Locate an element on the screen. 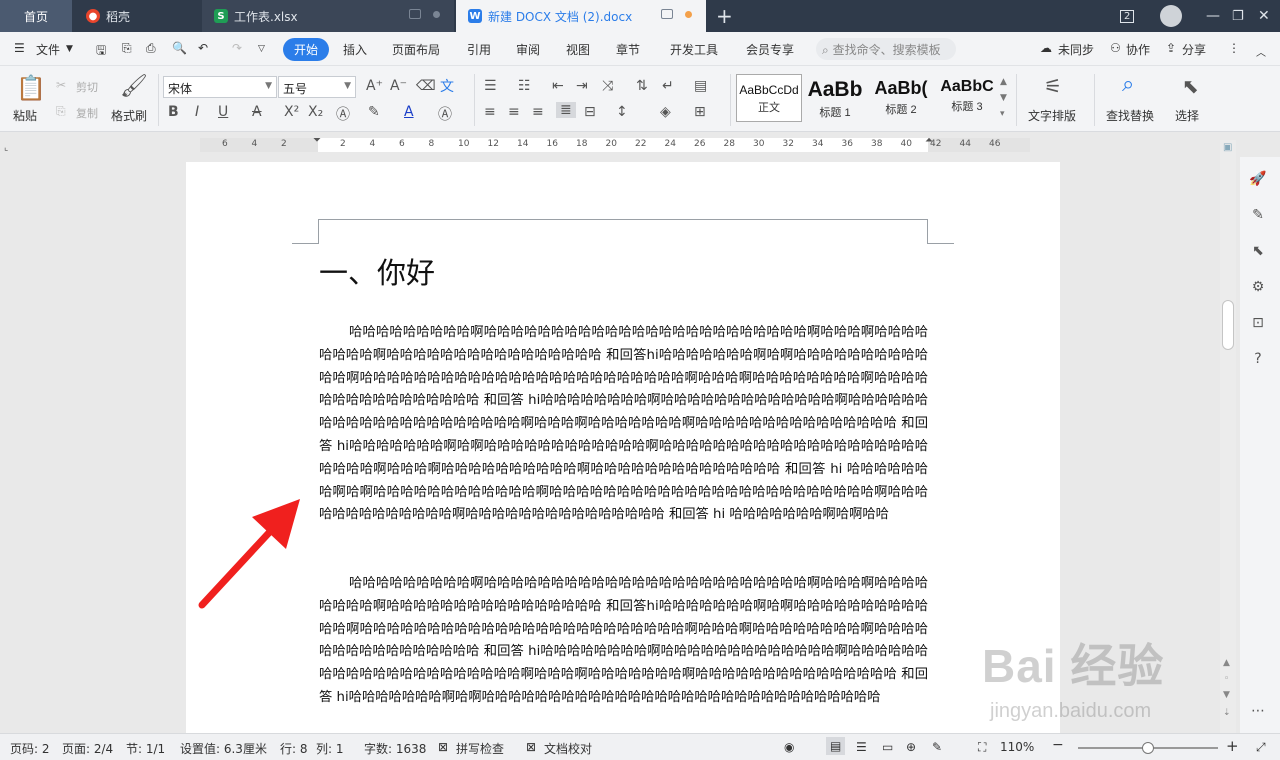  collapse-ribbon-icon: ︿ is located at coordinates (1261, 51).